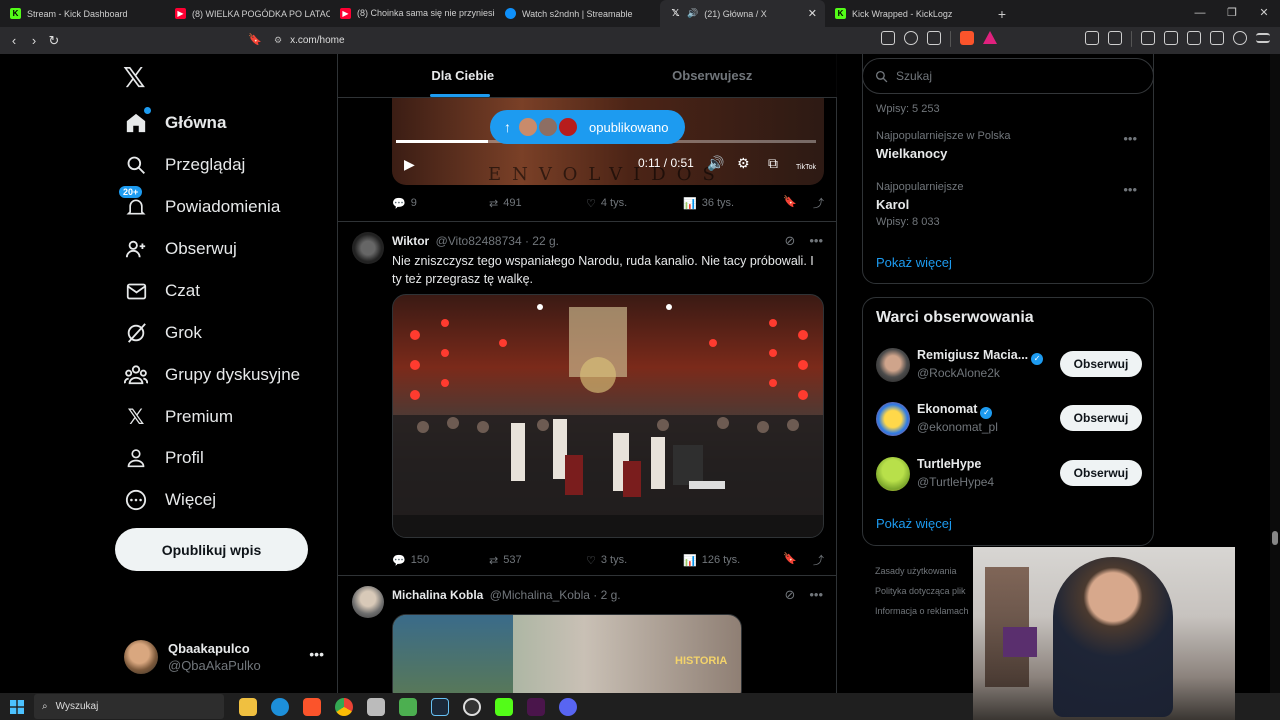  What do you see at coordinates (1200, 13) in the screenshot?
I see `minimize-icon: —` at bounding box center [1200, 13].